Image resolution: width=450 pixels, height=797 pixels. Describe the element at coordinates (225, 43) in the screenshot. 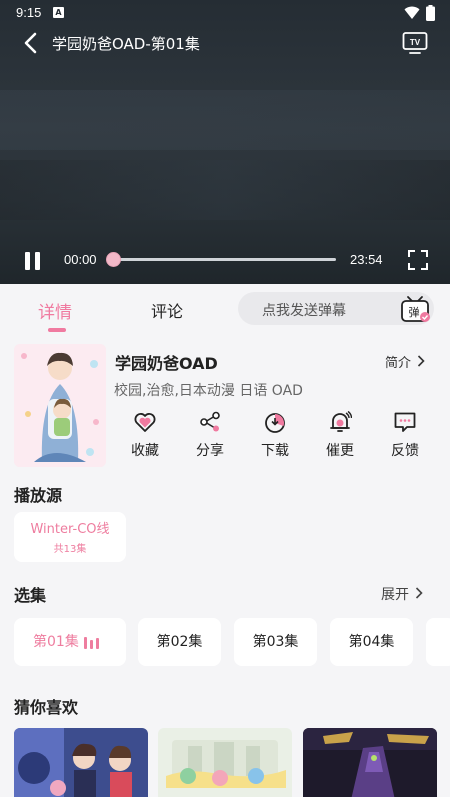

I see `player-top-bar: 学园奶爸OAD-第01集 TV` at that location.